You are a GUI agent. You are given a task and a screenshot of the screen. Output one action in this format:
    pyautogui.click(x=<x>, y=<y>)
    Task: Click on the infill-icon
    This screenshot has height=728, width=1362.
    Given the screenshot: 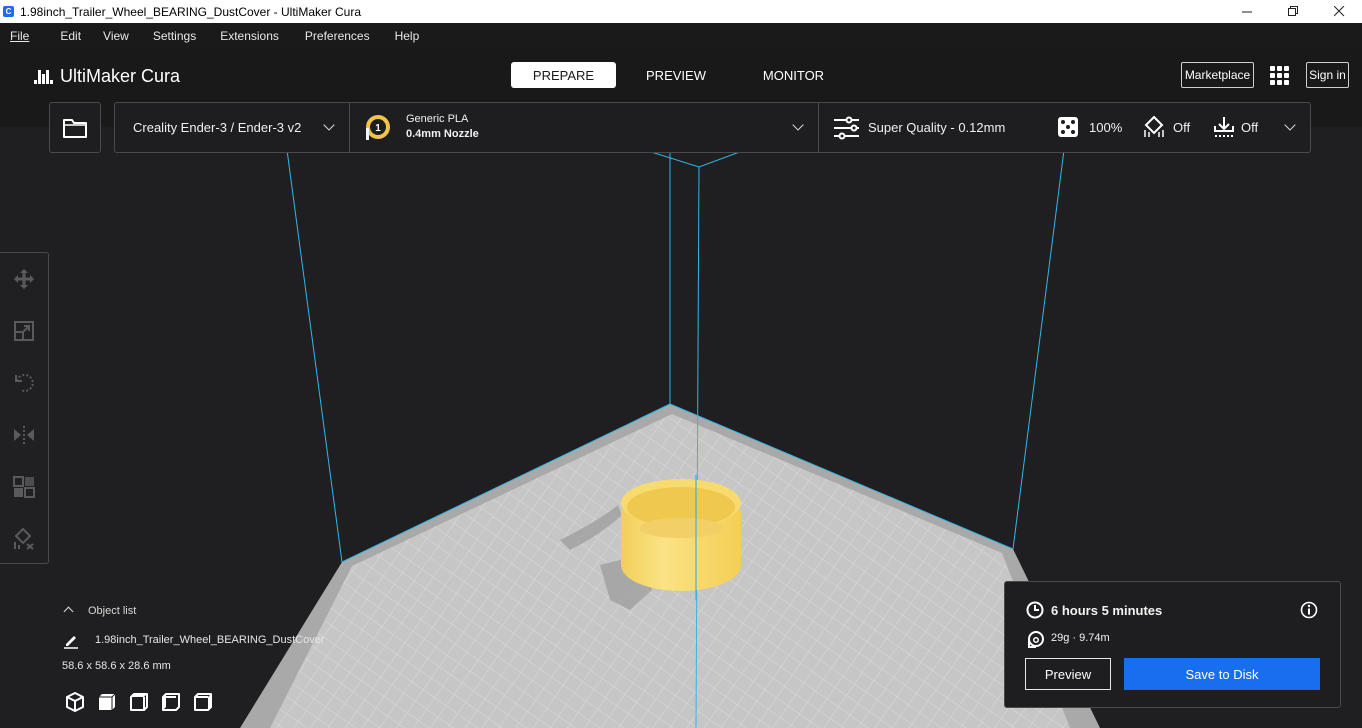 What is the action you would take?
    pyautogui.click(x=1068, y=127)
    